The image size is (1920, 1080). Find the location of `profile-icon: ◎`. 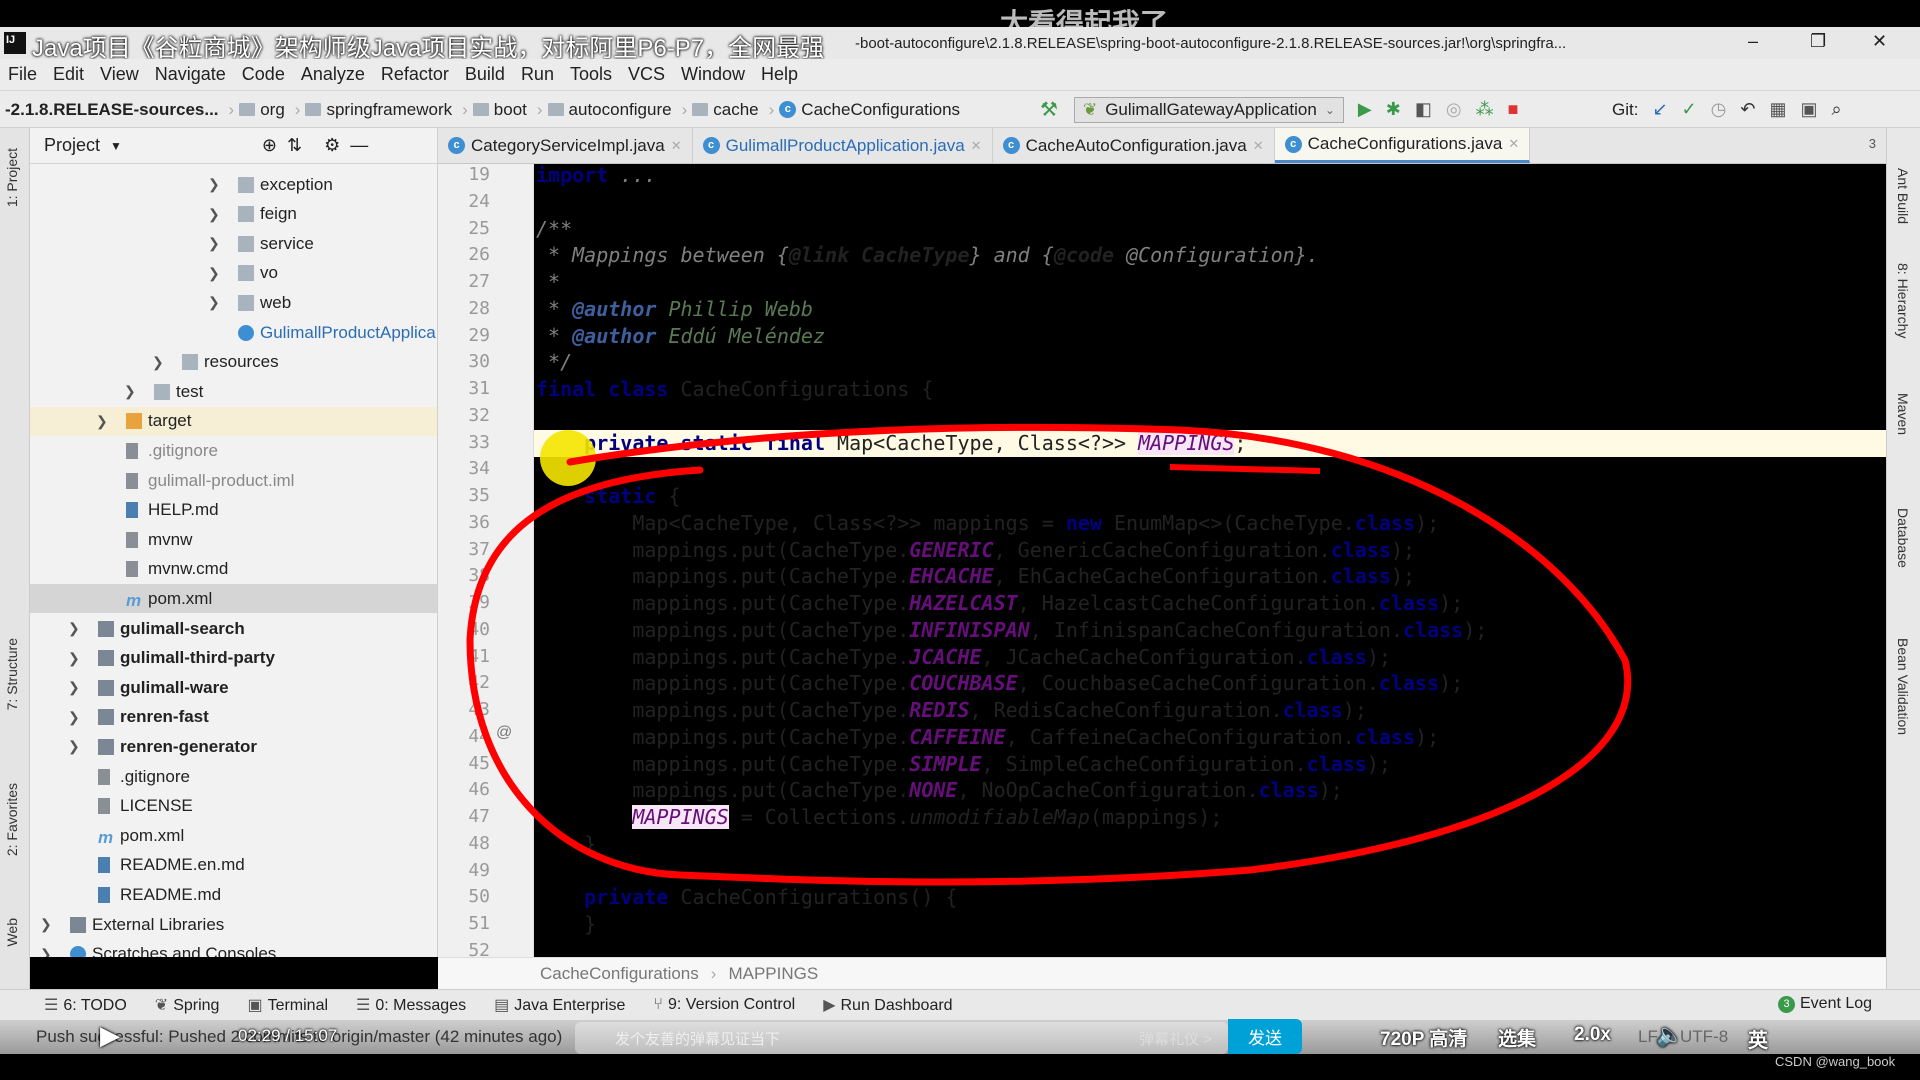

profile-icon: ◎ is located at coordinates (1454, 109).